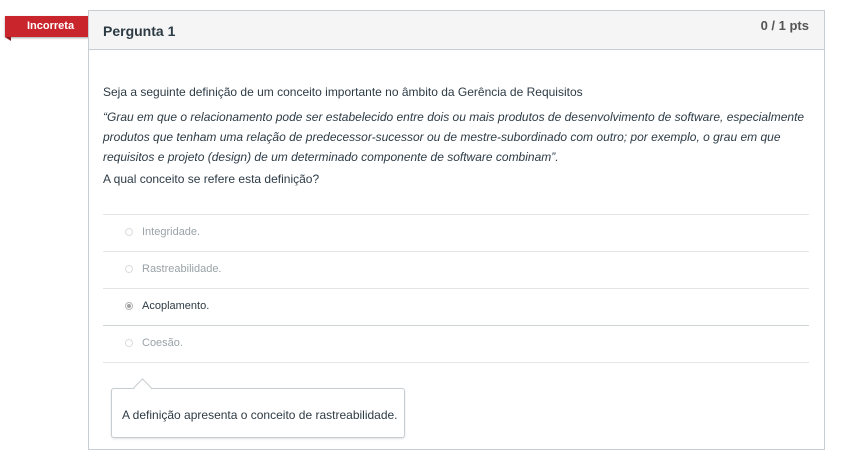 The width and height of the screenshot is (852, 468). Describe the element at coordinates (171, 232) in the screenshot. I see `answer-label: Integridade.` at that location.